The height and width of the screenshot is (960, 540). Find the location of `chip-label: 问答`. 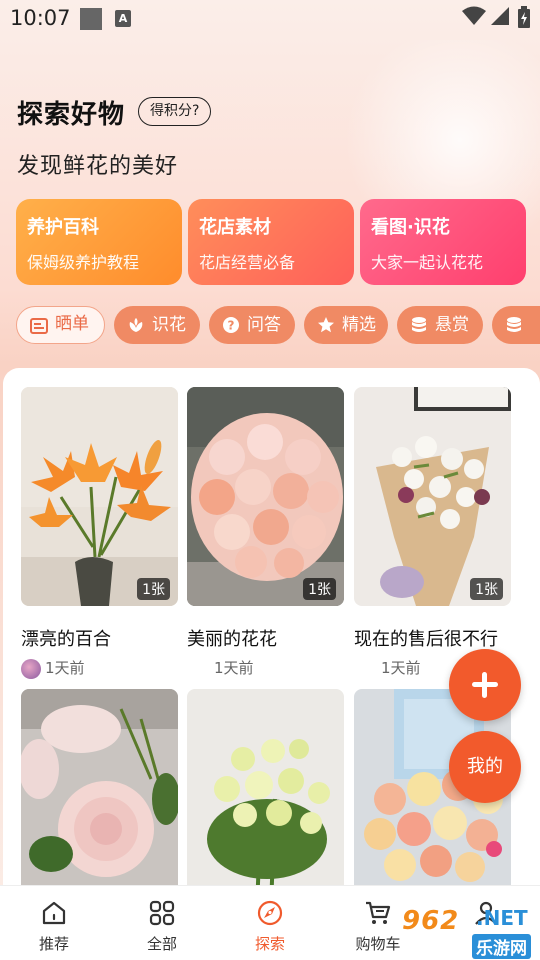

chip-label: 问答 is located at coordinates (264, 325).